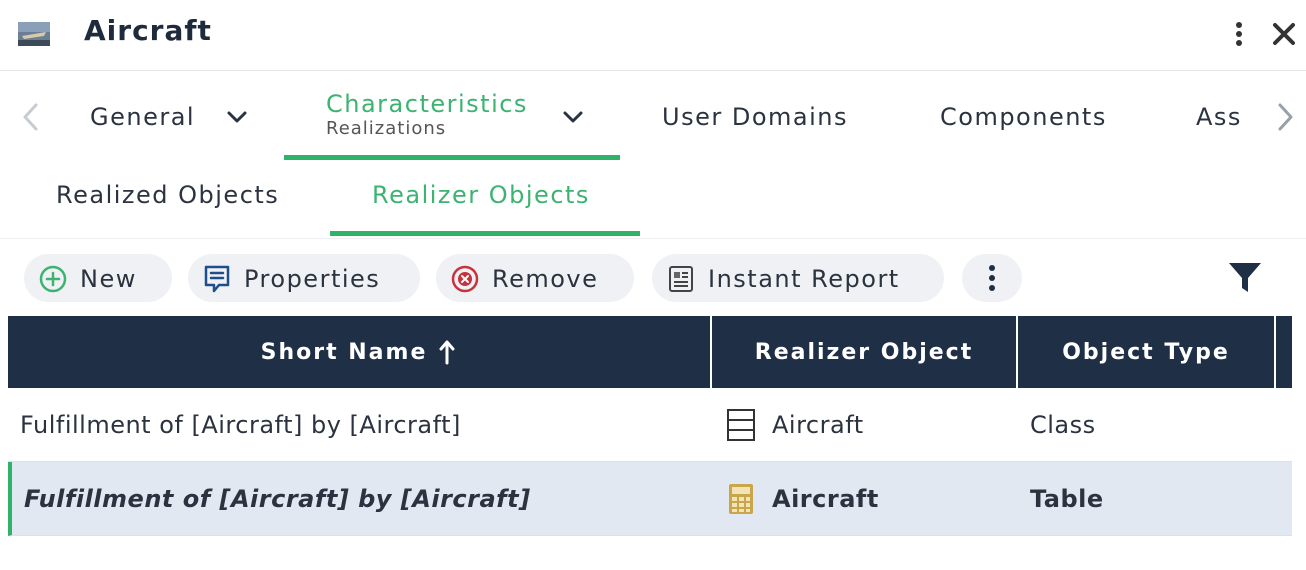 The height and width of the screenshot is (570, 1306). I want to click on more-actions-button, so click(992, 278).